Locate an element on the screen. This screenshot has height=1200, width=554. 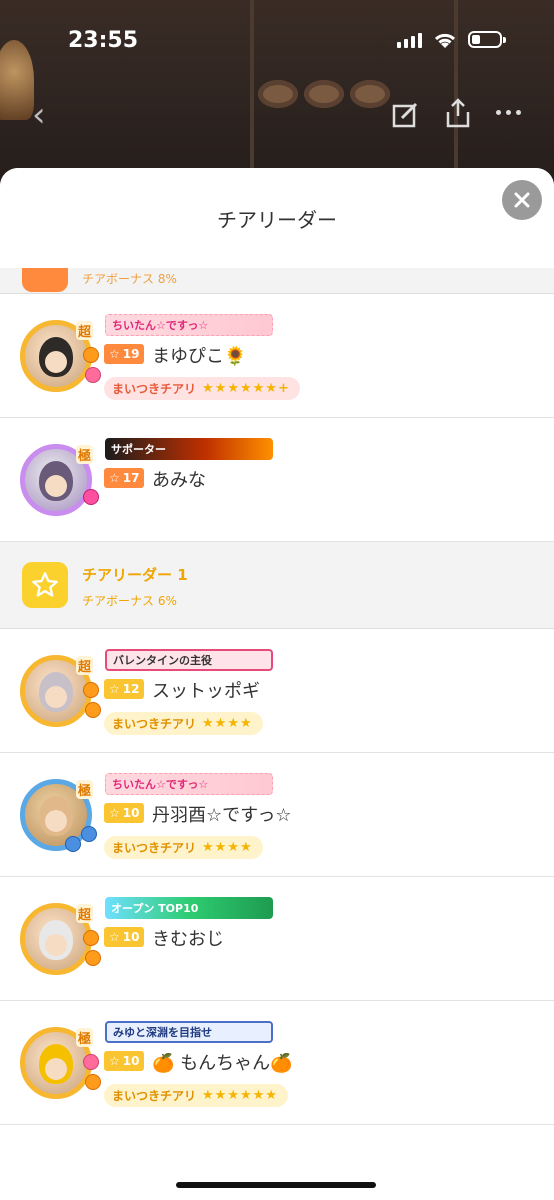
monthly-cheer-chip: まいつきチアリ ★★★★★★+ is located at coordinates (202, 388).